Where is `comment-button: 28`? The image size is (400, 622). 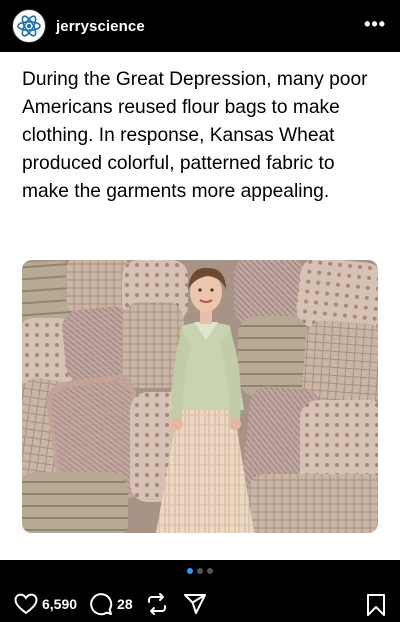
comment-button: 28 is located at coordinates (117, 604).